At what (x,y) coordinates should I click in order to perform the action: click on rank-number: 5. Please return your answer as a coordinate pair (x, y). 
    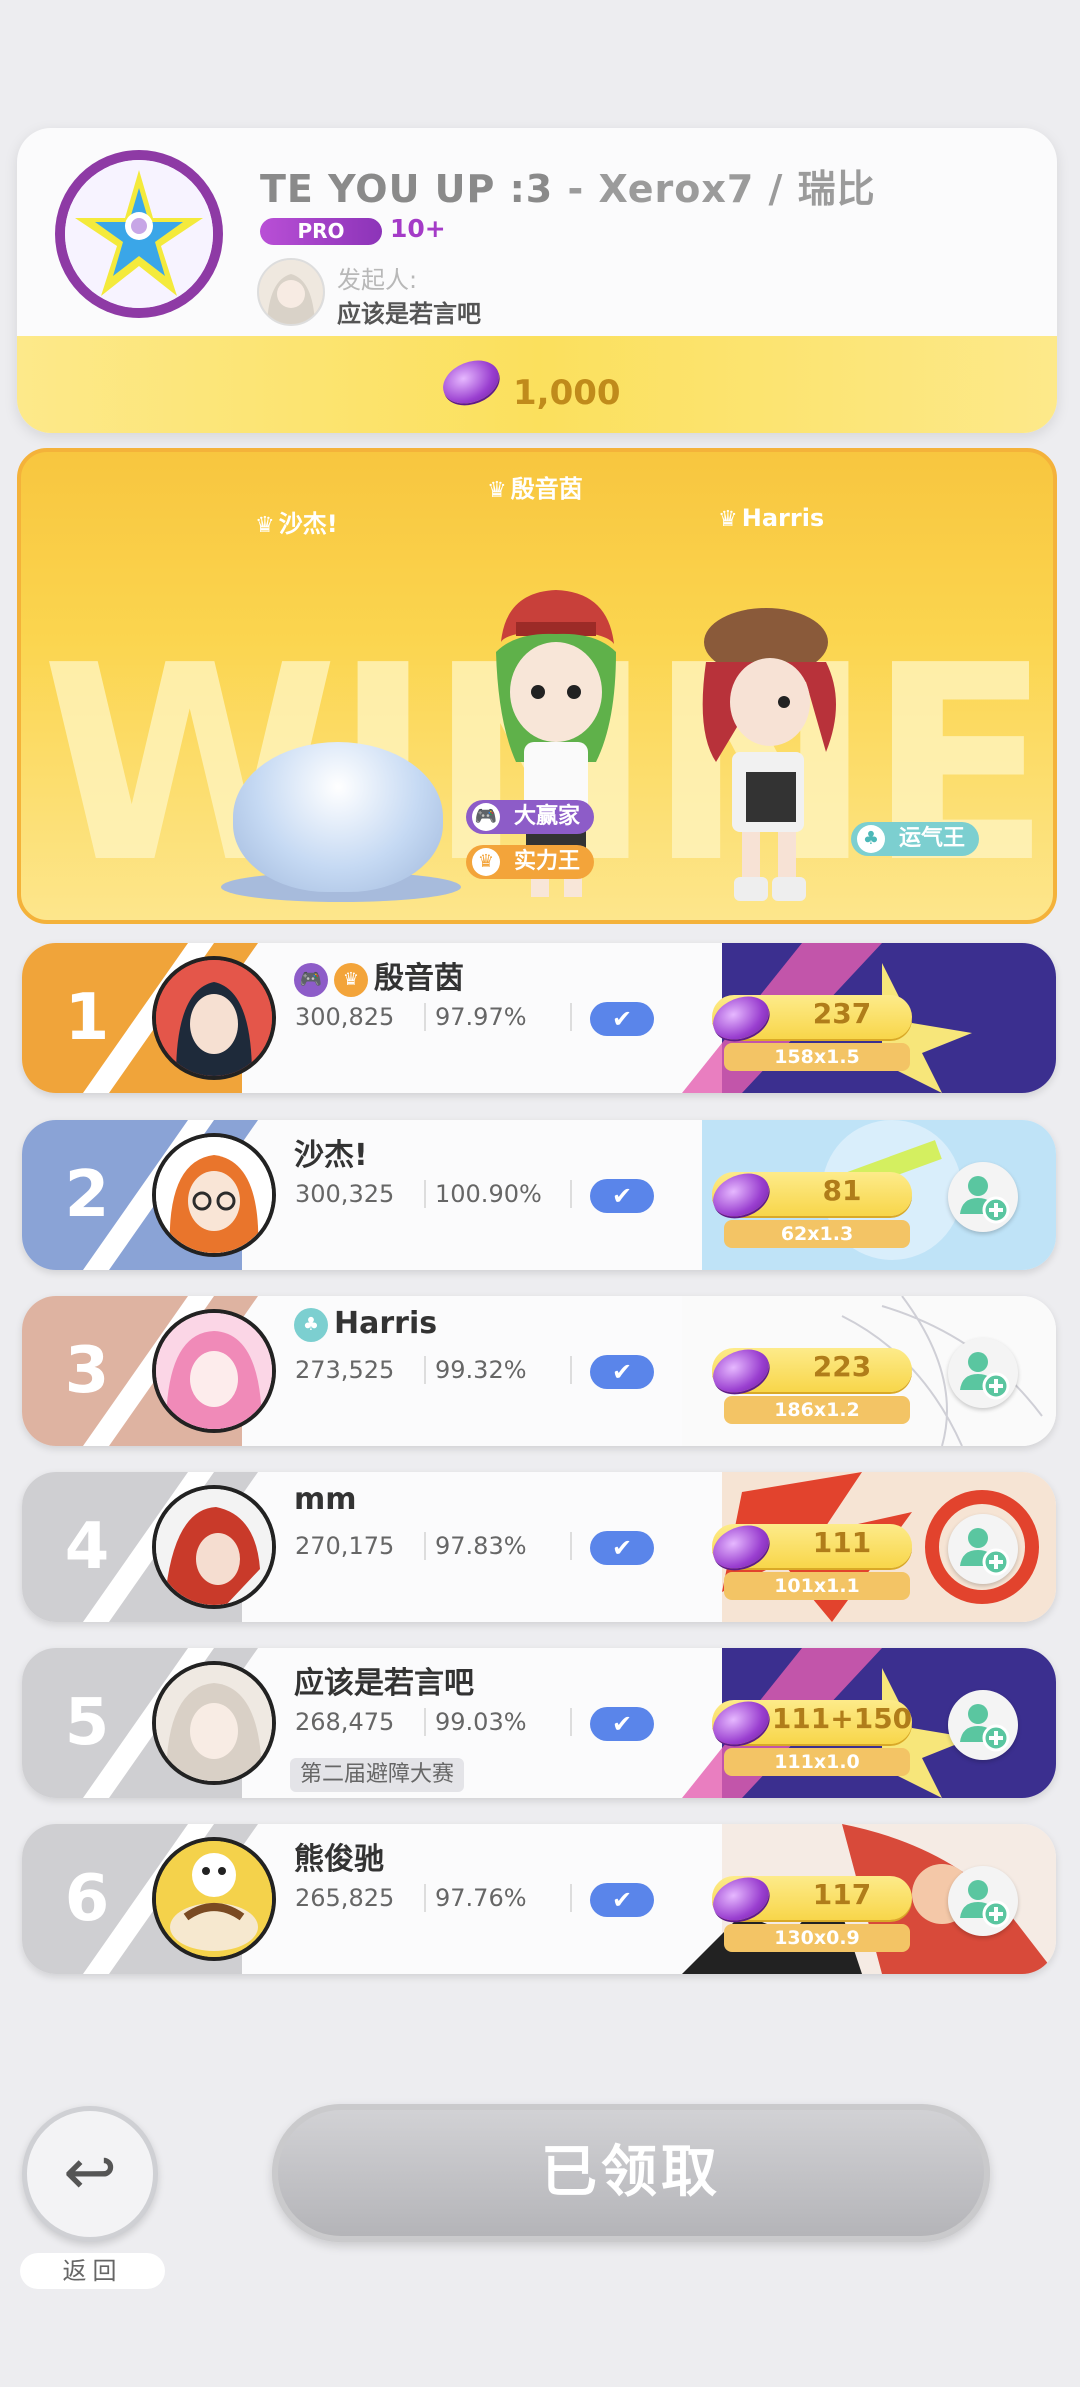
    Looking at the image, I should click on (87, 1723).